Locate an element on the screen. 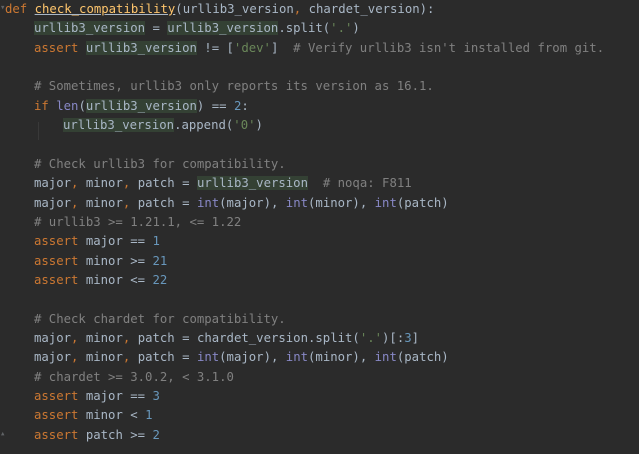 This screenshot has height=454, width=639. code-line: assert minor < 1 is located at coordinates (93, 415).